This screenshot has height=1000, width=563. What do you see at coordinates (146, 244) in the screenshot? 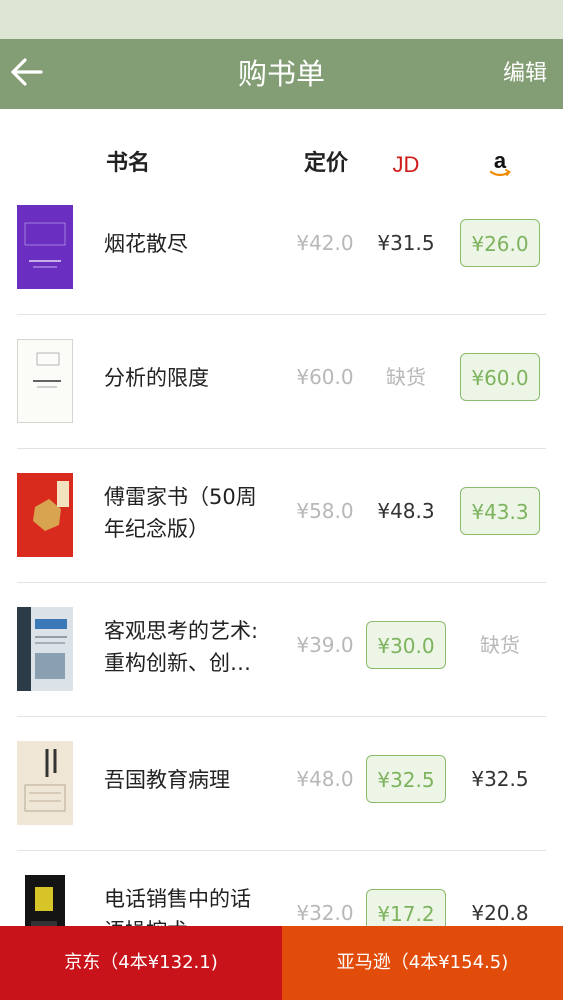
I see `book-title-line: 烟花散尽` at bounding box center [146, 244].